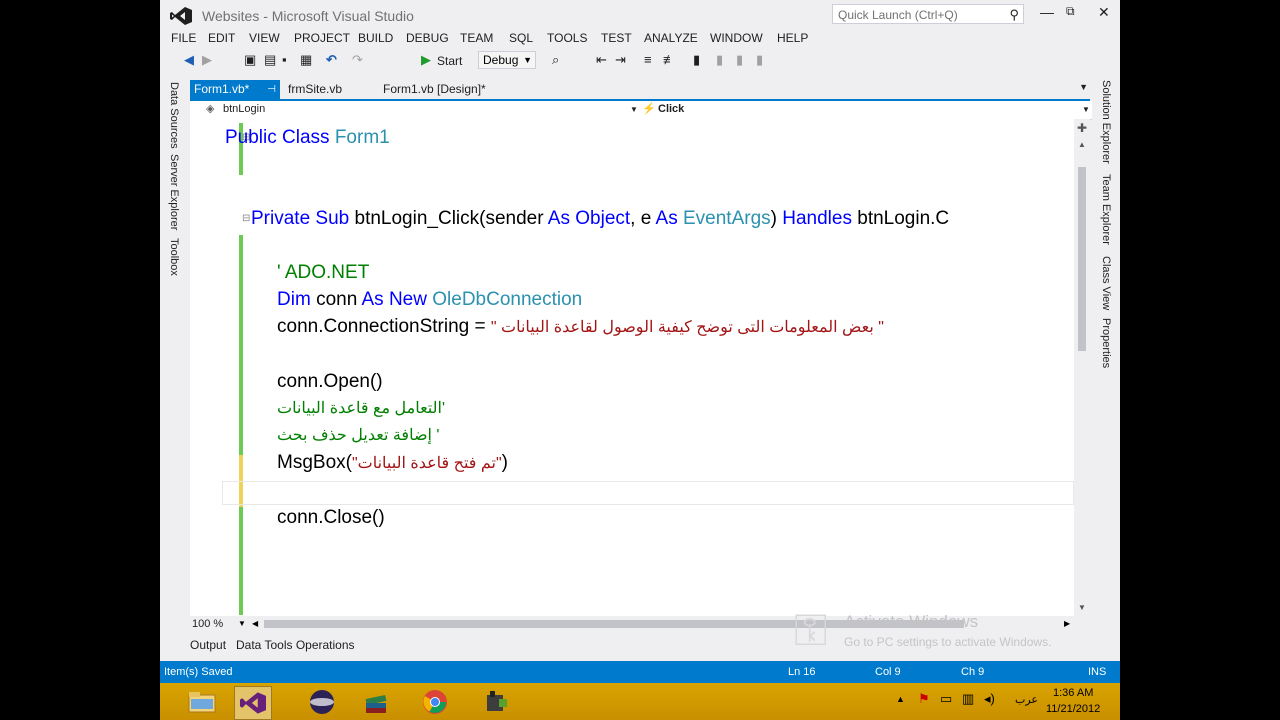  What do you see at coordinates (271, 89) in the screenshot?
I see `pin-icon: ⊣` at bounding box center [271, 89].